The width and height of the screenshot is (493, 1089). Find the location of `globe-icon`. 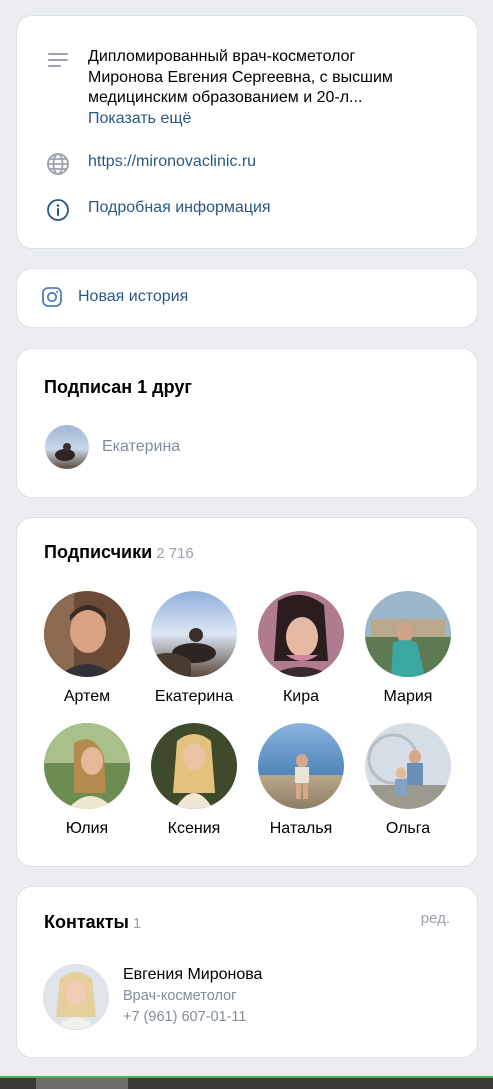

globe-icon is located at coordinates (58, 164).